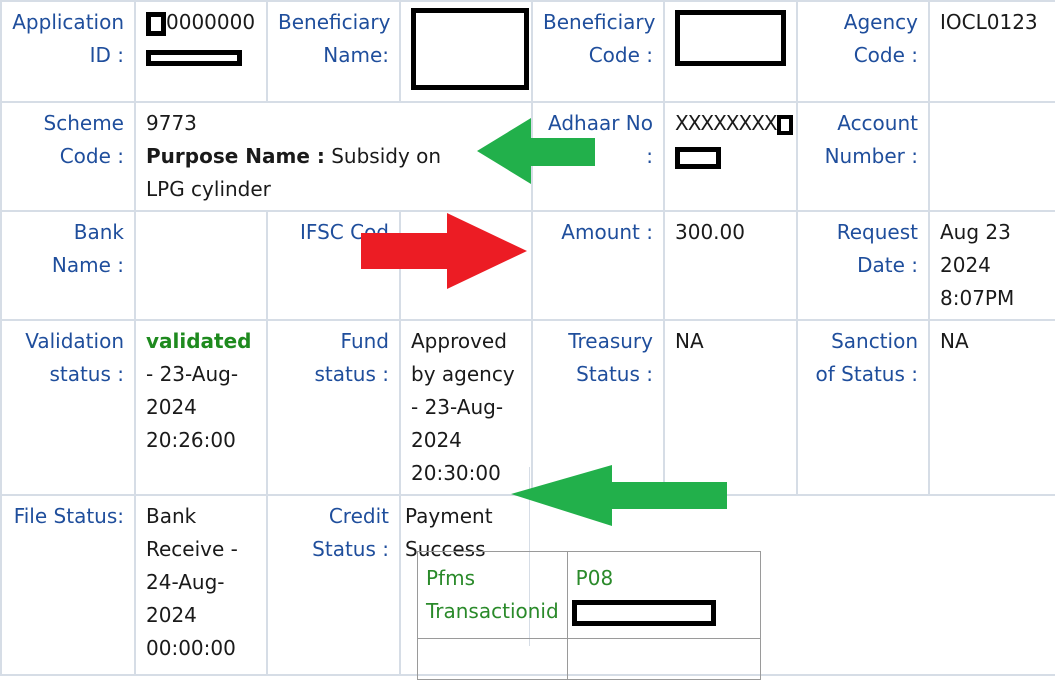 The height and width of the screenshot is (680, 1055). Describe the element at coordinates (68, 51) in the screenshot. I see `application-id-label: Application ID :` at that location.